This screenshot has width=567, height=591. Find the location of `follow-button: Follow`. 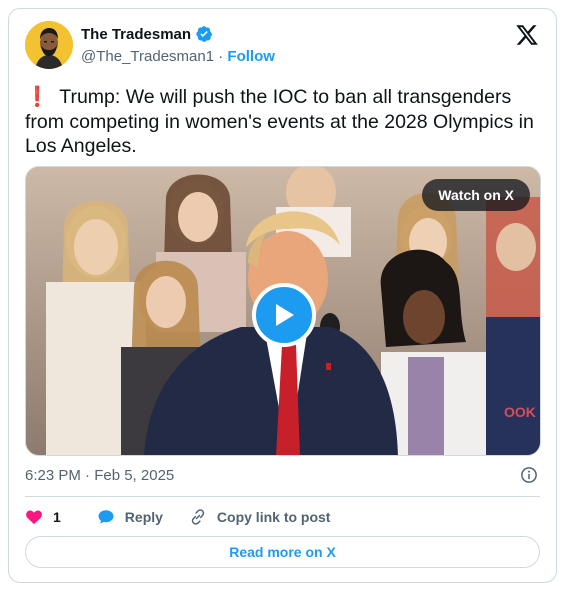

follow-button: Follow is located at coordinates (251, 56).